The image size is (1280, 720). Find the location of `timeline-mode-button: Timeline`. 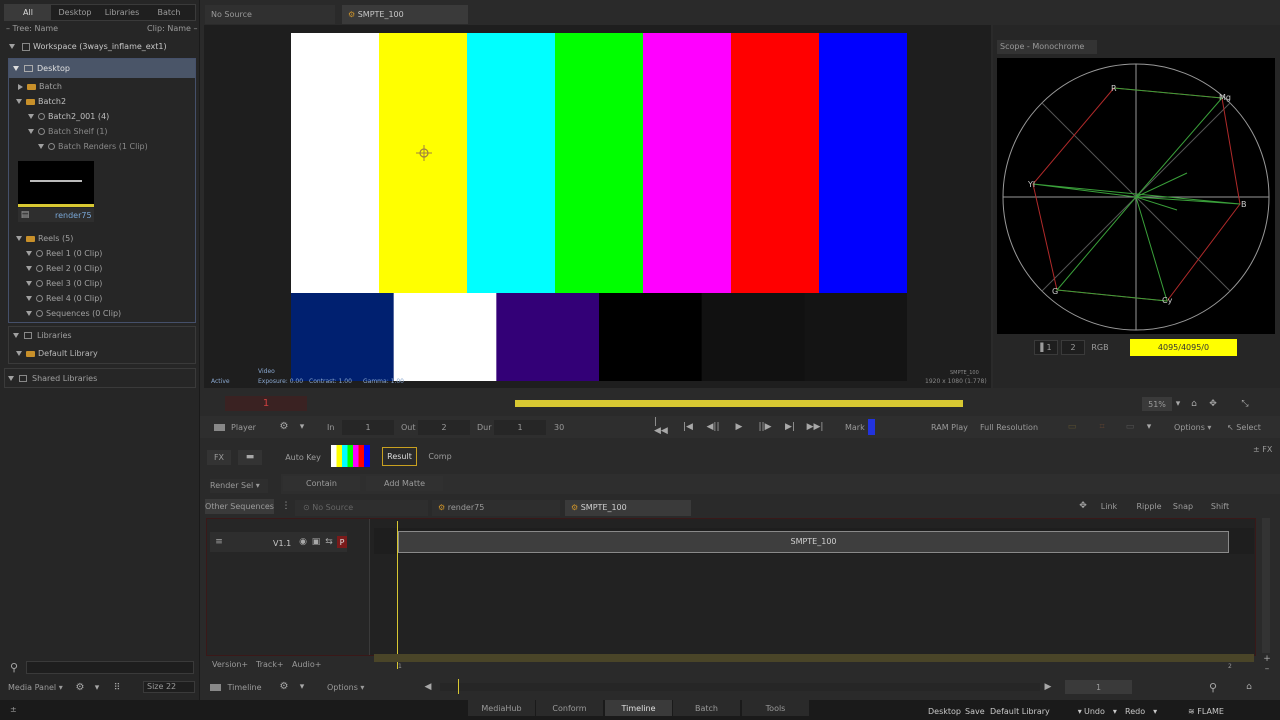

timeline-mode-button: Timeline is located at coordinates (236, 687).